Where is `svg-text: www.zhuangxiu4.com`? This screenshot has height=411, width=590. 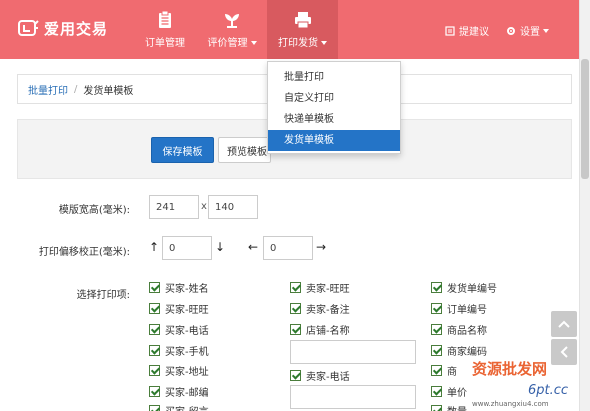
svg-text: www.zhuangxiu4.com is located at coordinates (510, 404).